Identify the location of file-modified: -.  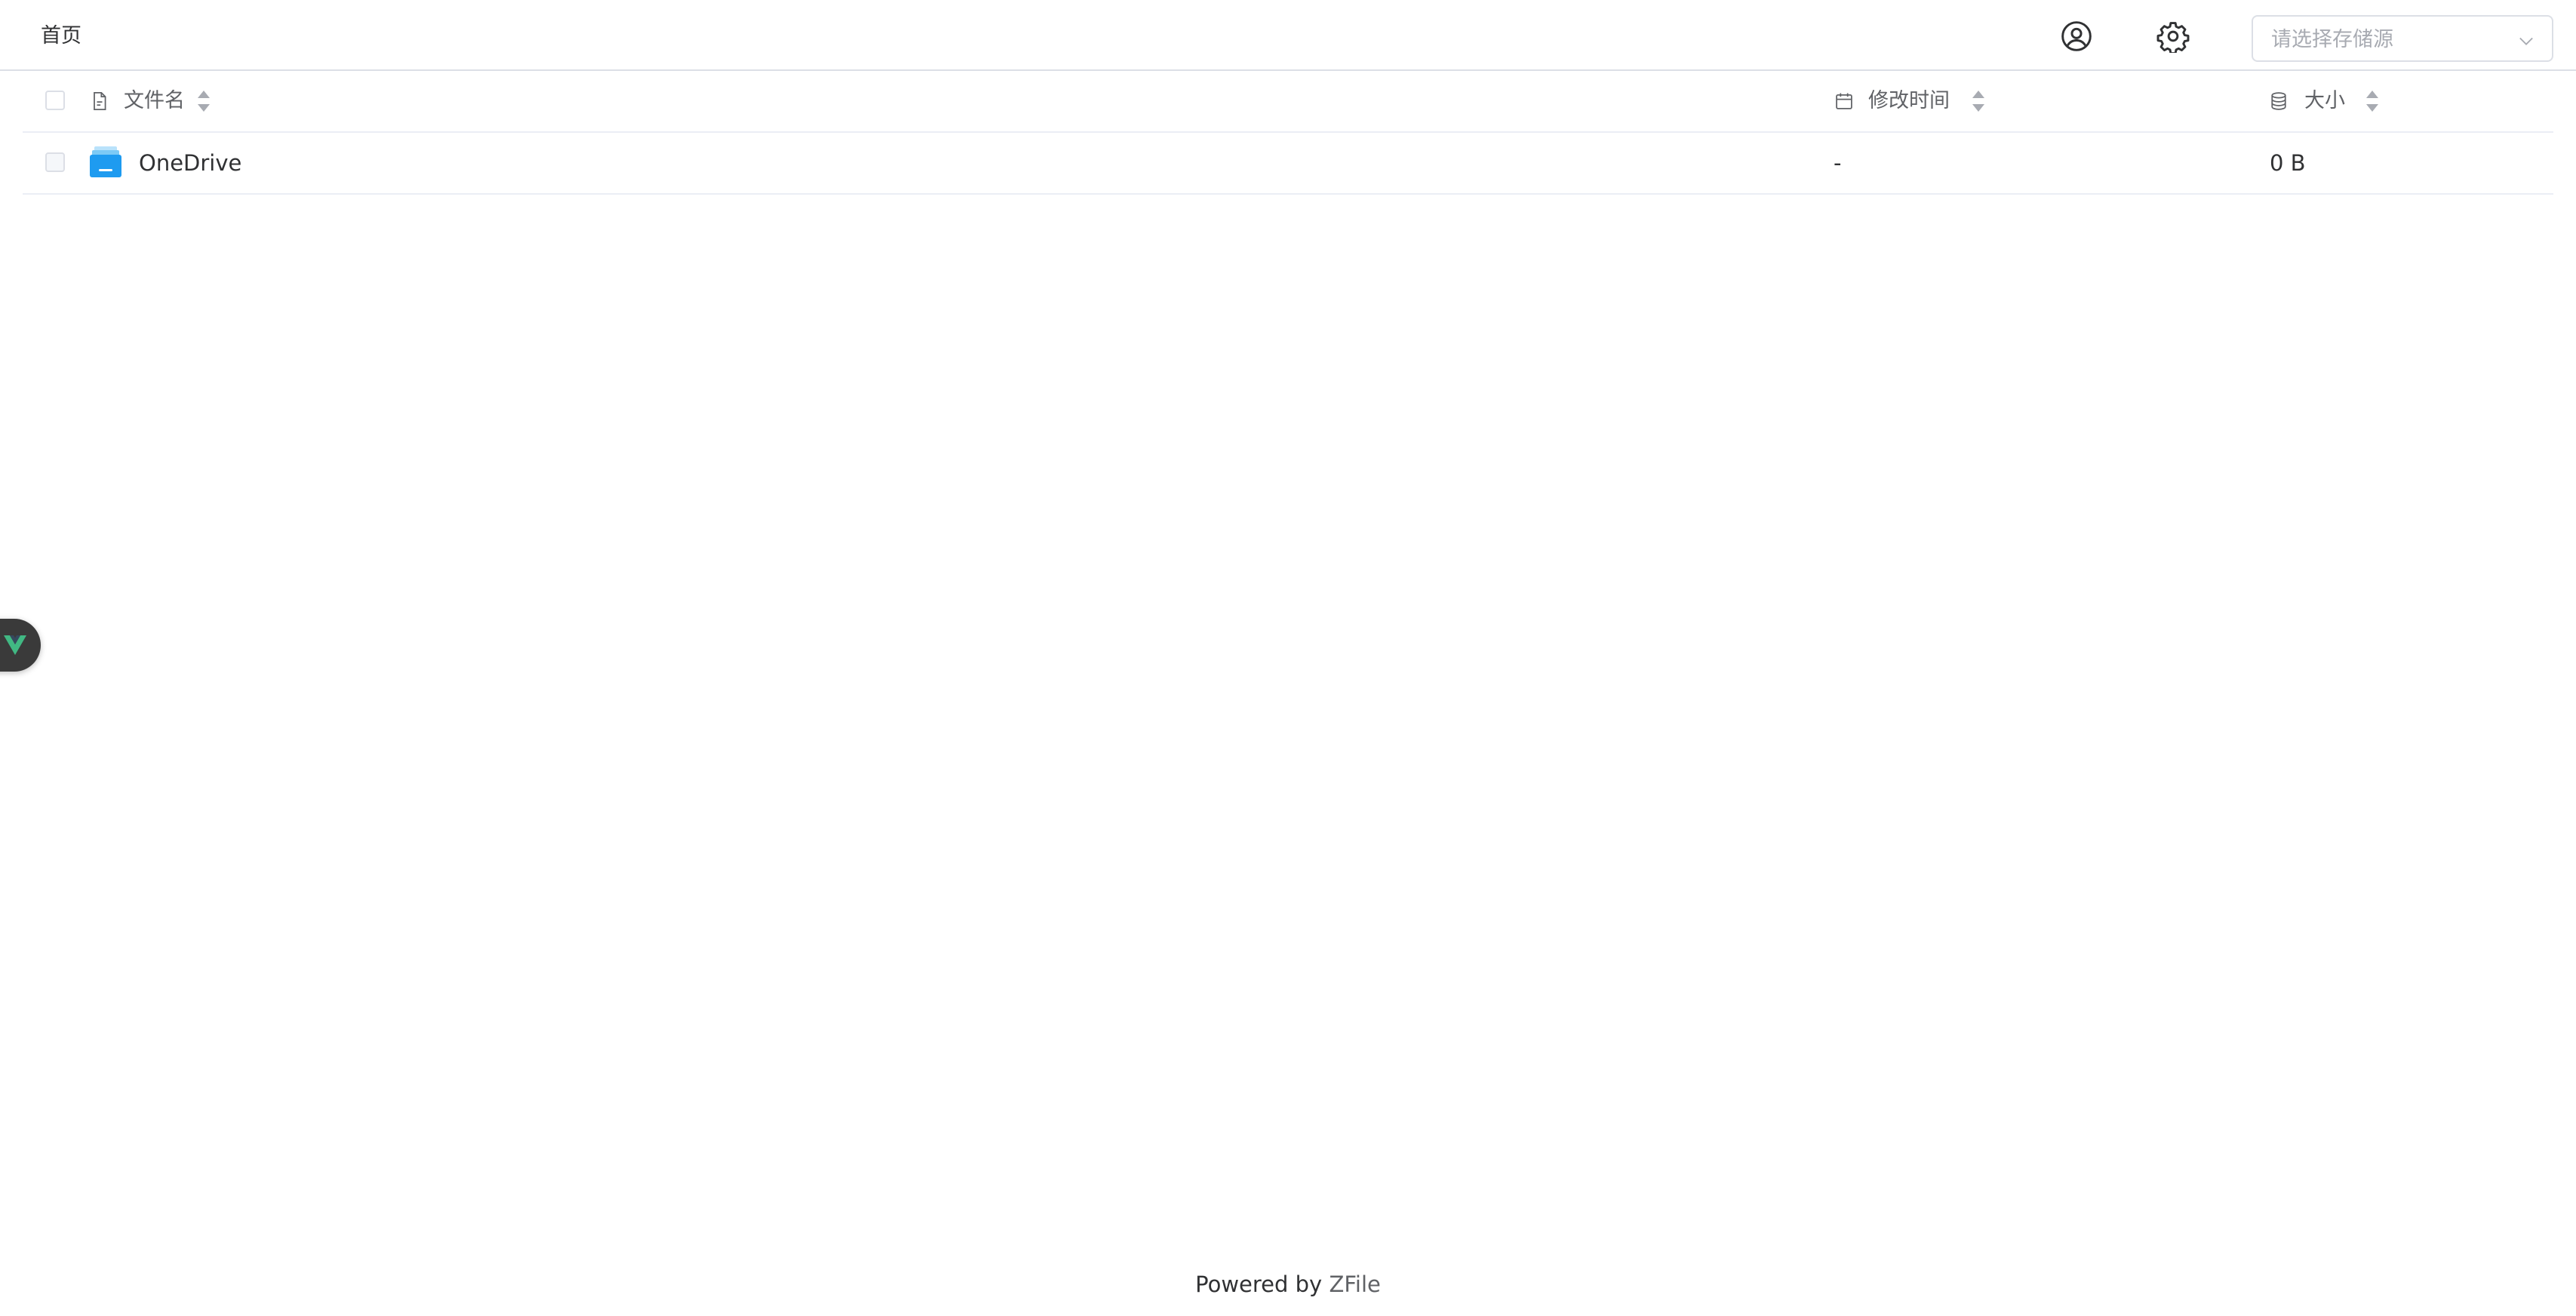
(1838, 163).